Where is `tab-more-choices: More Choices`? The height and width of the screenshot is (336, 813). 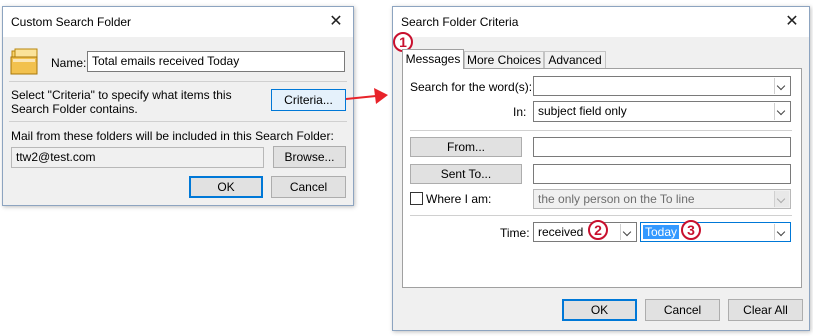
tab-more-choices: More Choices is located at coordinates (504, 60).